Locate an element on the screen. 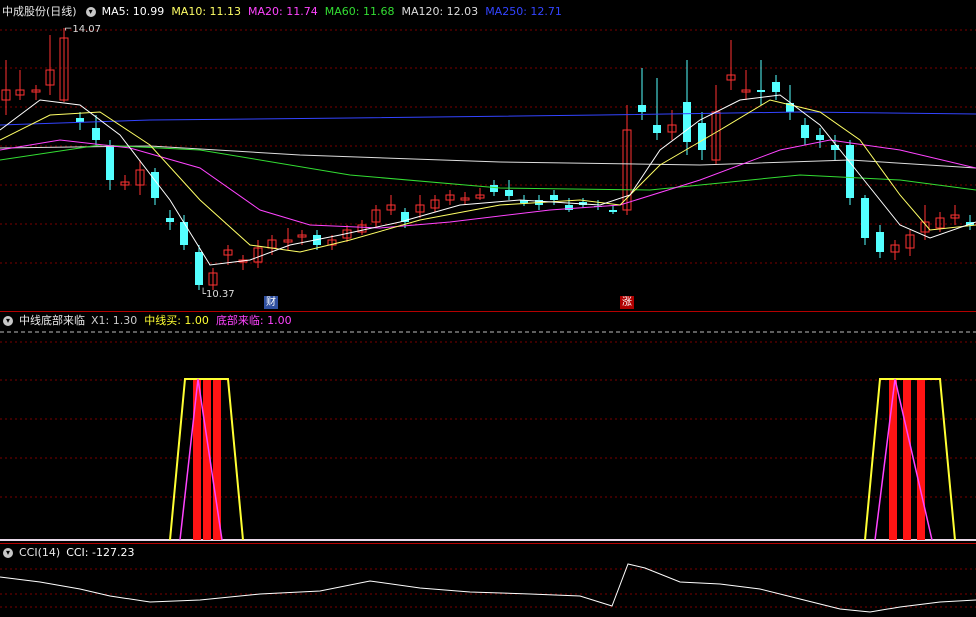  ma60-line is located at coordinates (488, 167).